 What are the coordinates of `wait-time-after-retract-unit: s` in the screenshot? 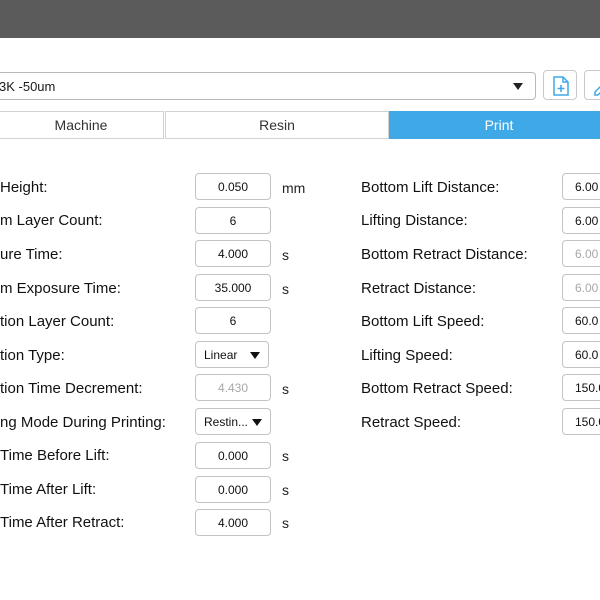 It's located at (285, 523).